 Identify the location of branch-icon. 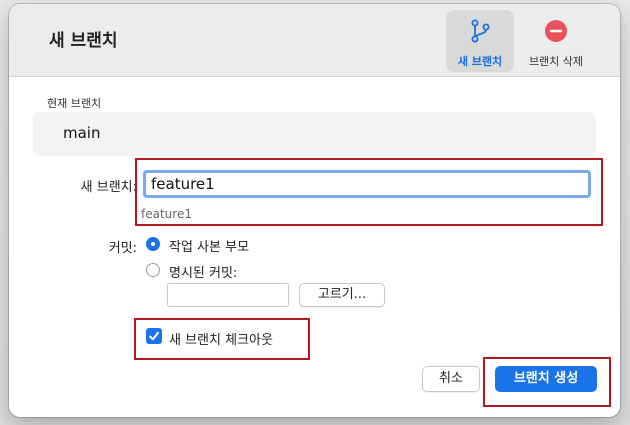
(480, 31).